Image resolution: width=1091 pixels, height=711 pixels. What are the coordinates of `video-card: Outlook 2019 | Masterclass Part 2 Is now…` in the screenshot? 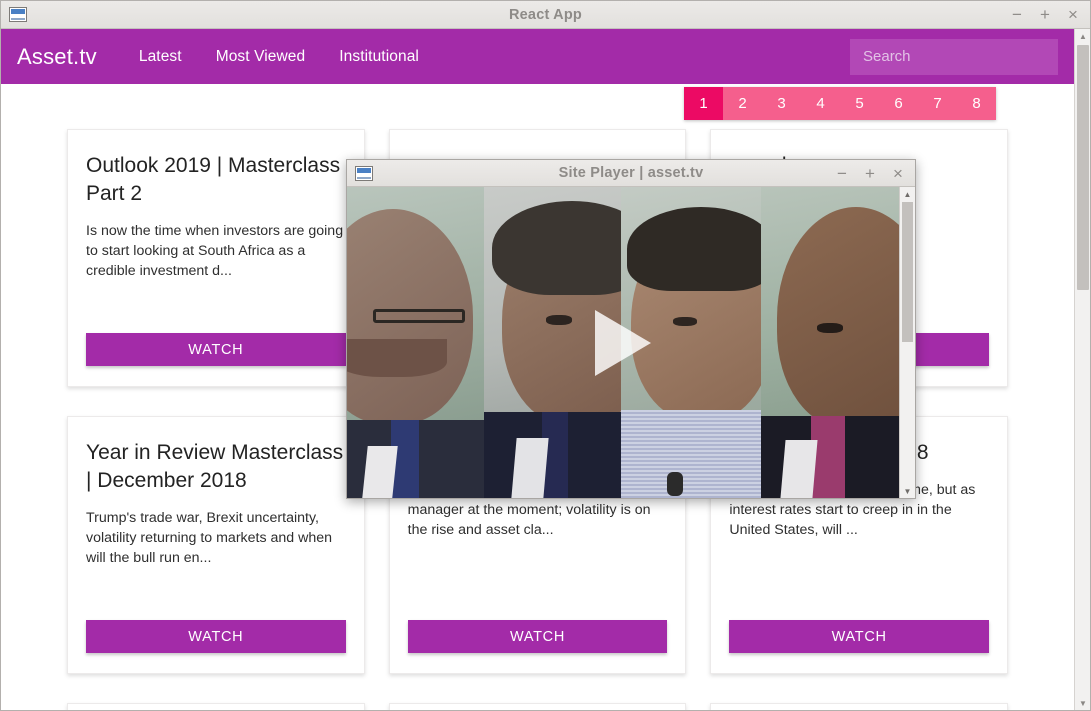 It's located at (216, 258).